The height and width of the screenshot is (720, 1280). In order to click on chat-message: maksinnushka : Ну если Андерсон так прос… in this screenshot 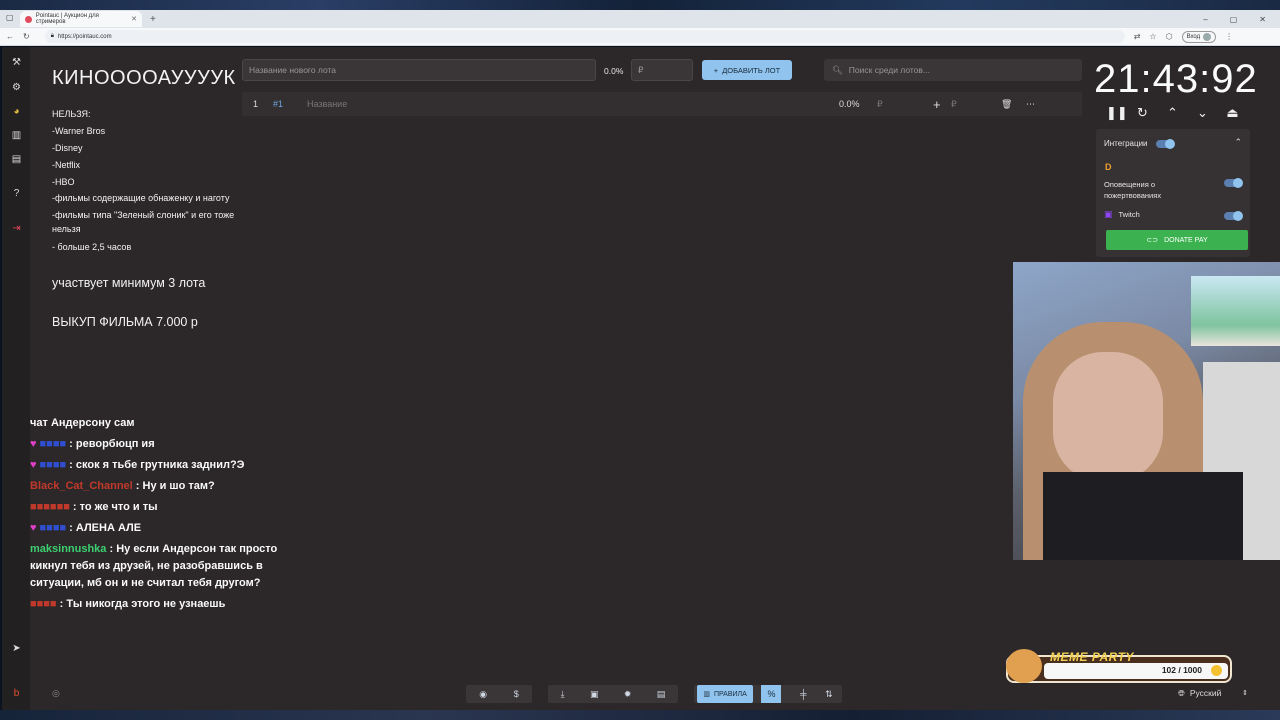, I will do `click(154, 566)`.